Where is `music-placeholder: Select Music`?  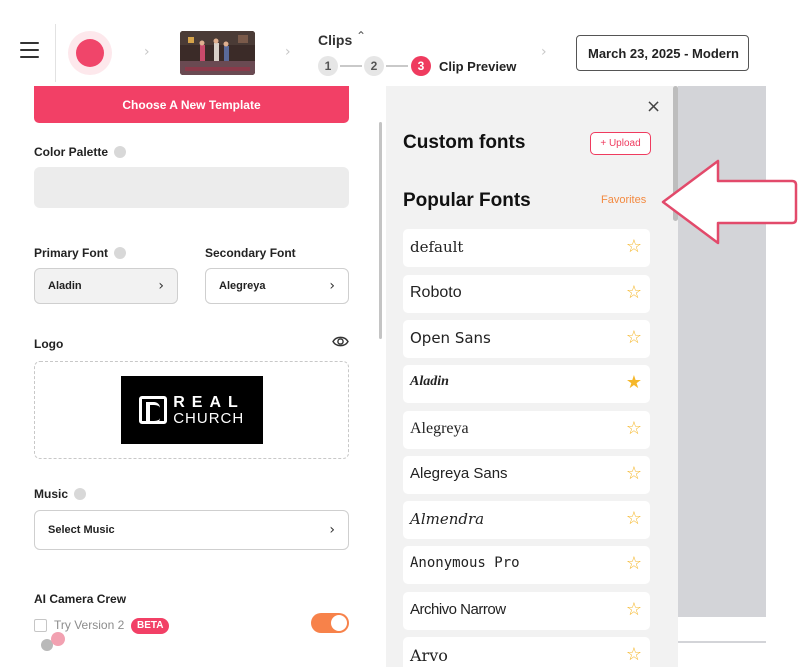
music-placeholder: Select Music is located at coordinates (81, 530).